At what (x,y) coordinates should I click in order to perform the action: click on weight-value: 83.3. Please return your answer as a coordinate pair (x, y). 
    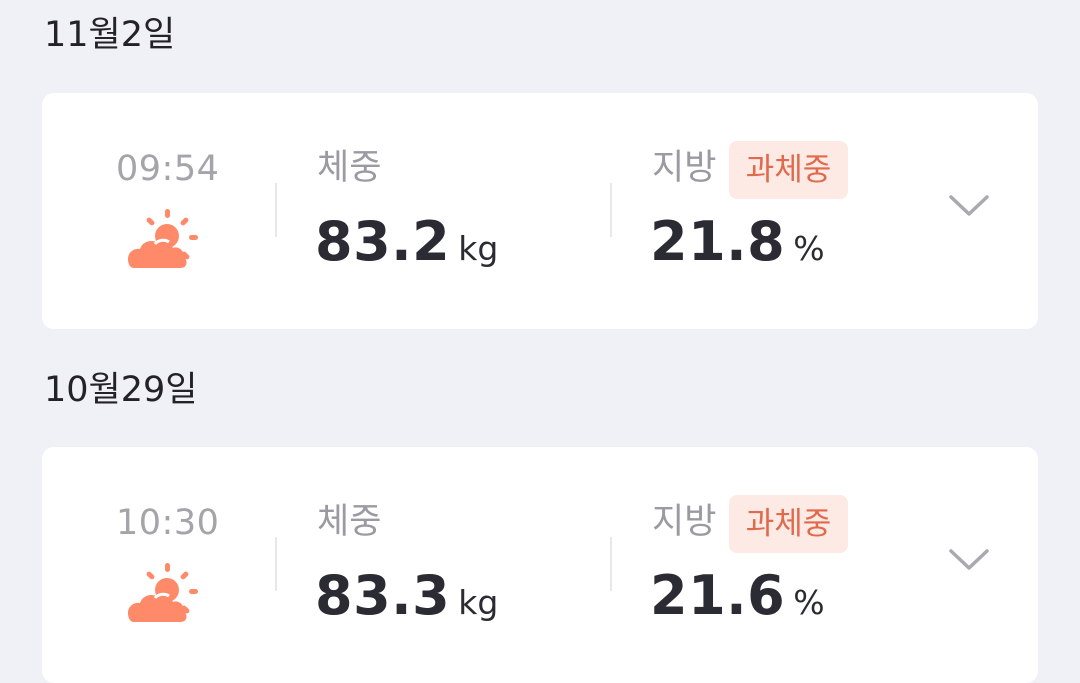
    Looking at the image, I should click on (383, 595).